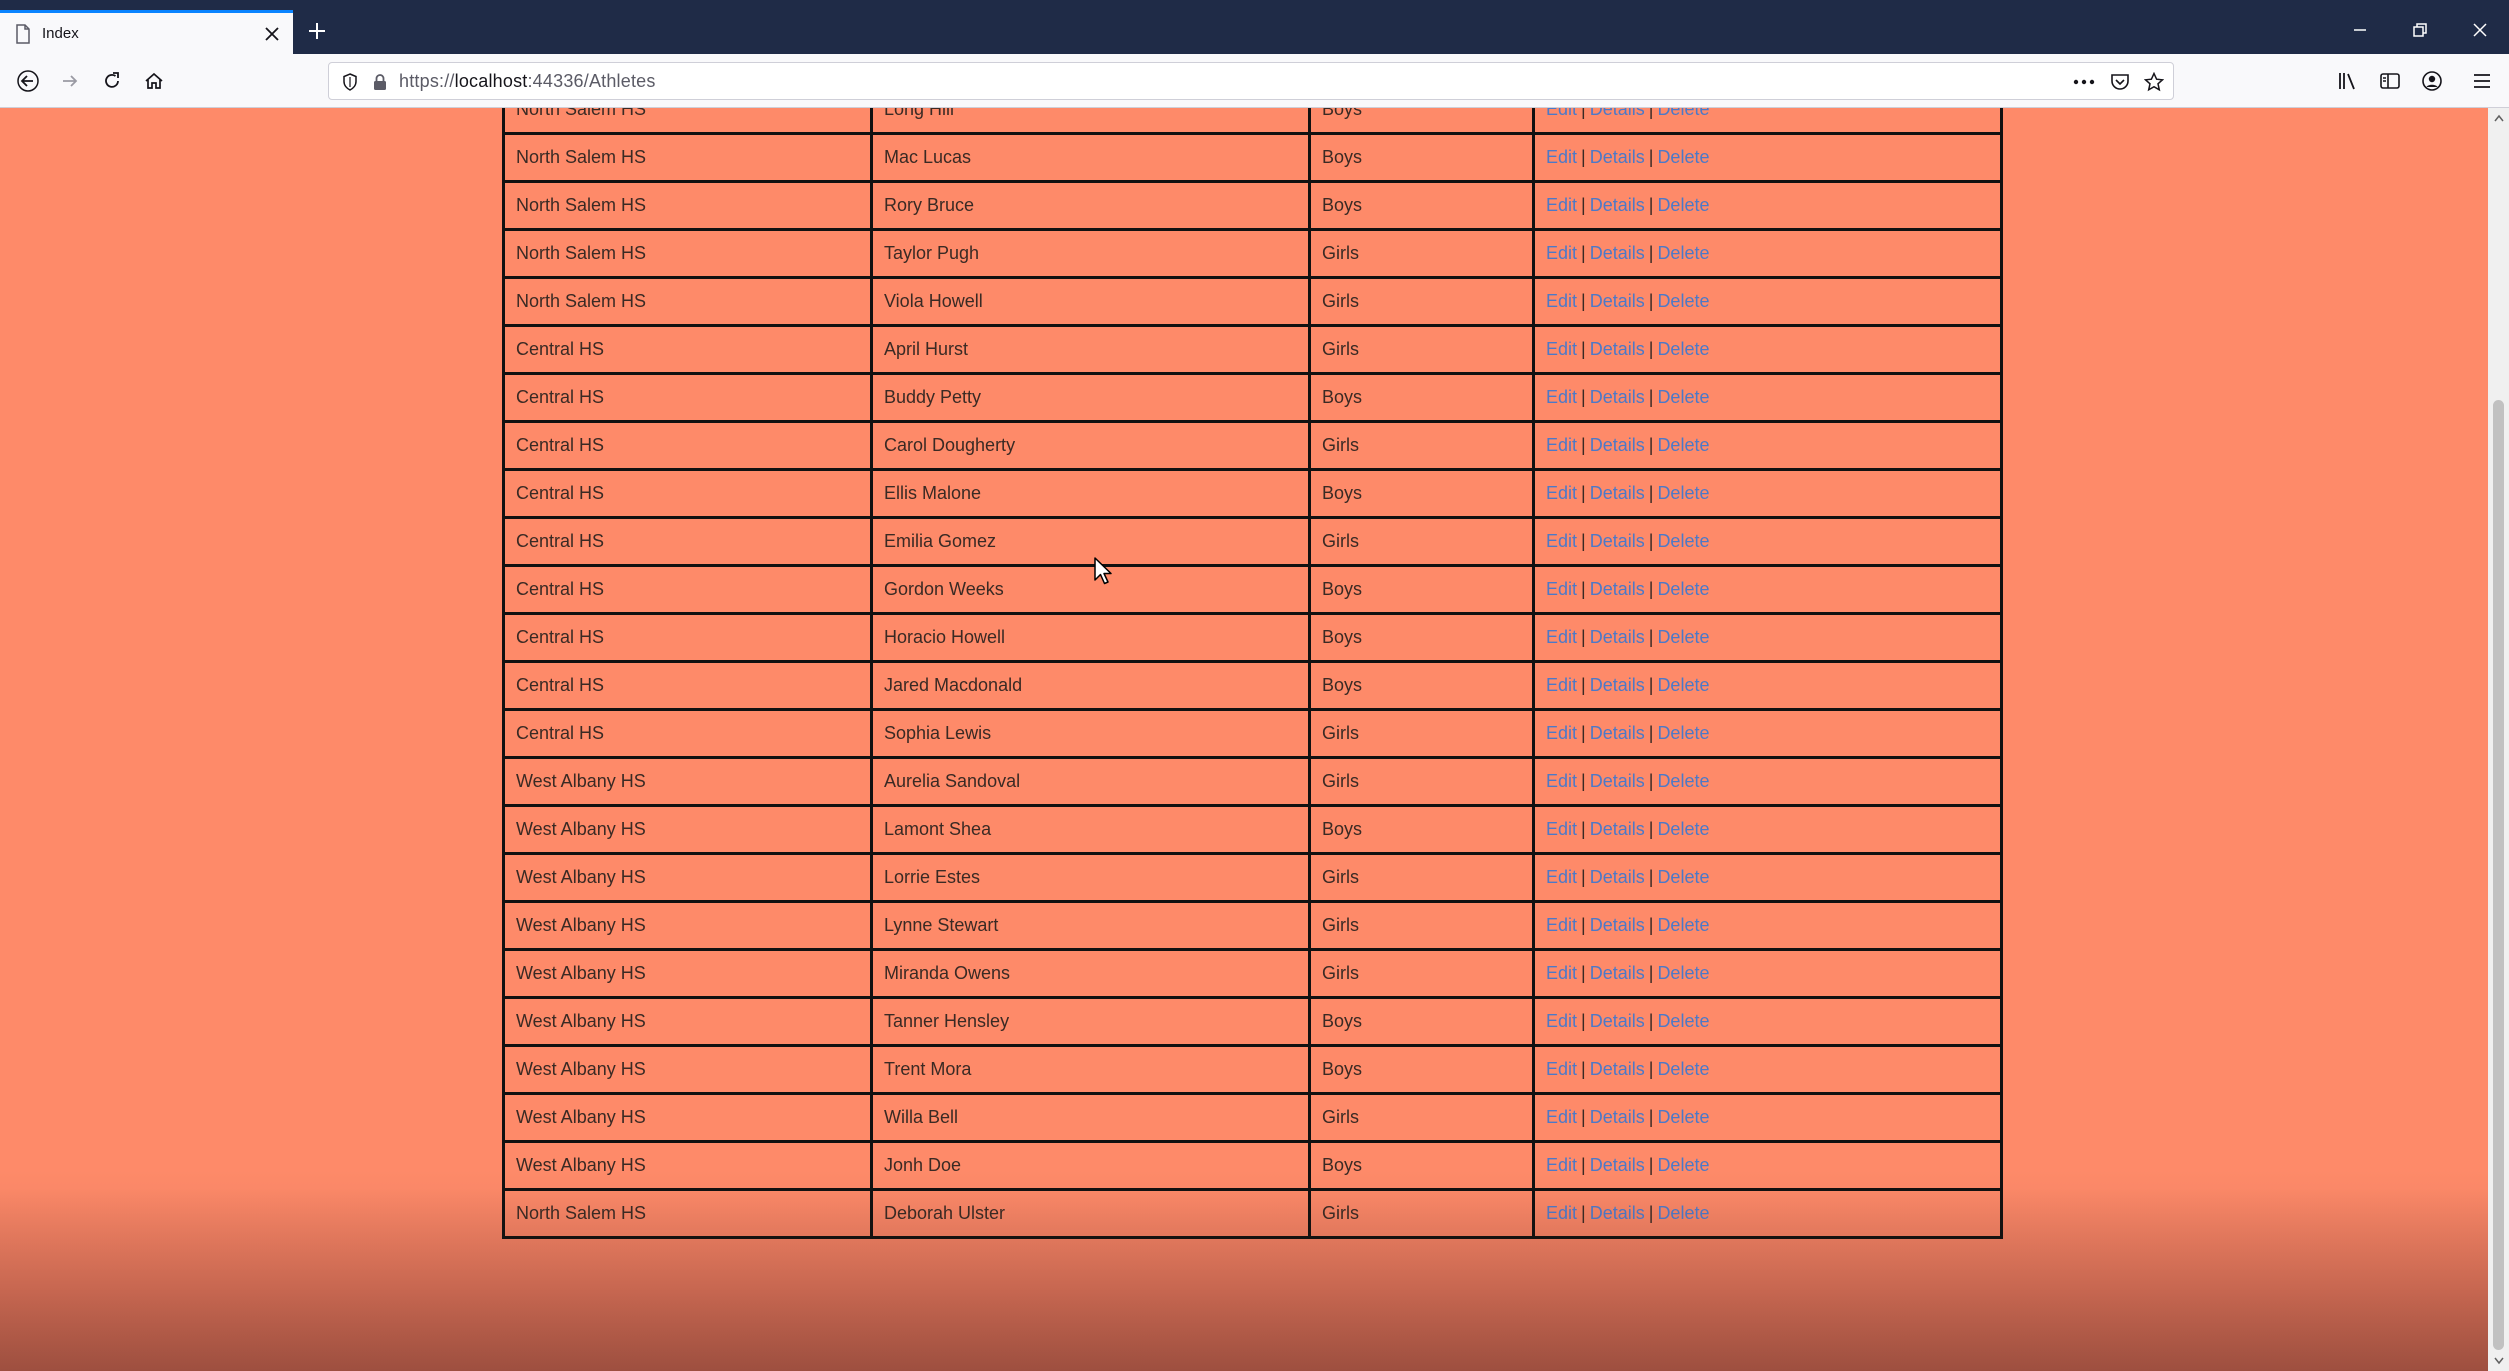 Image resolution: width=2509 pixels, height=1371 pixels. What do you see at coordinates (272, 34) in the screenshot?
I see `close-icon` at bounding box center [272, 34].